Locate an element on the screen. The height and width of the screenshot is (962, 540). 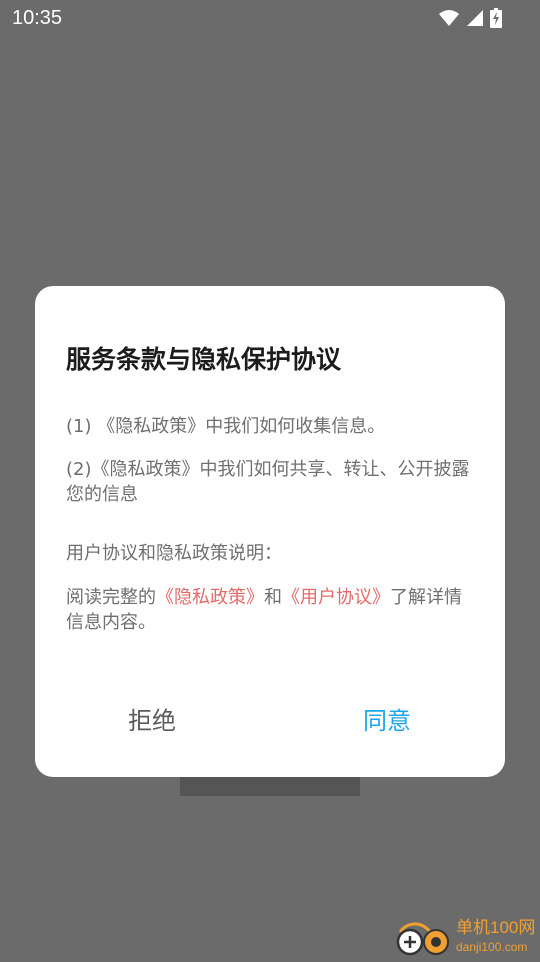
danji100-logo-icon is located at coordinates (422, 940).